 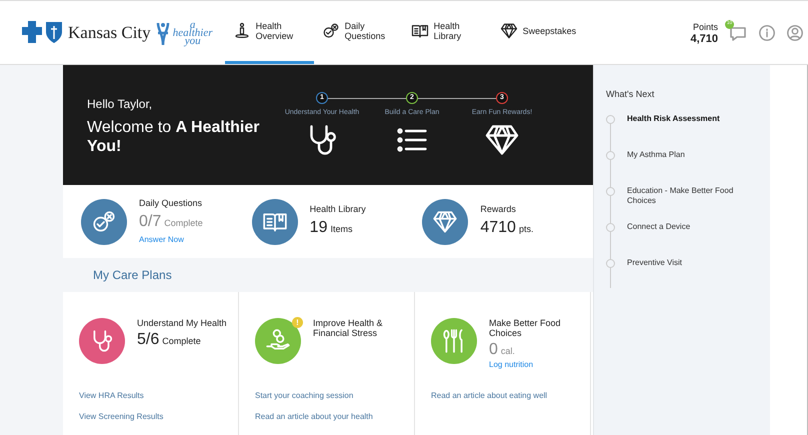 What do you see at coordinates (183, 223) in the screenshot?
I see `stat-unit: Complete` at bounding box center [183, 223].